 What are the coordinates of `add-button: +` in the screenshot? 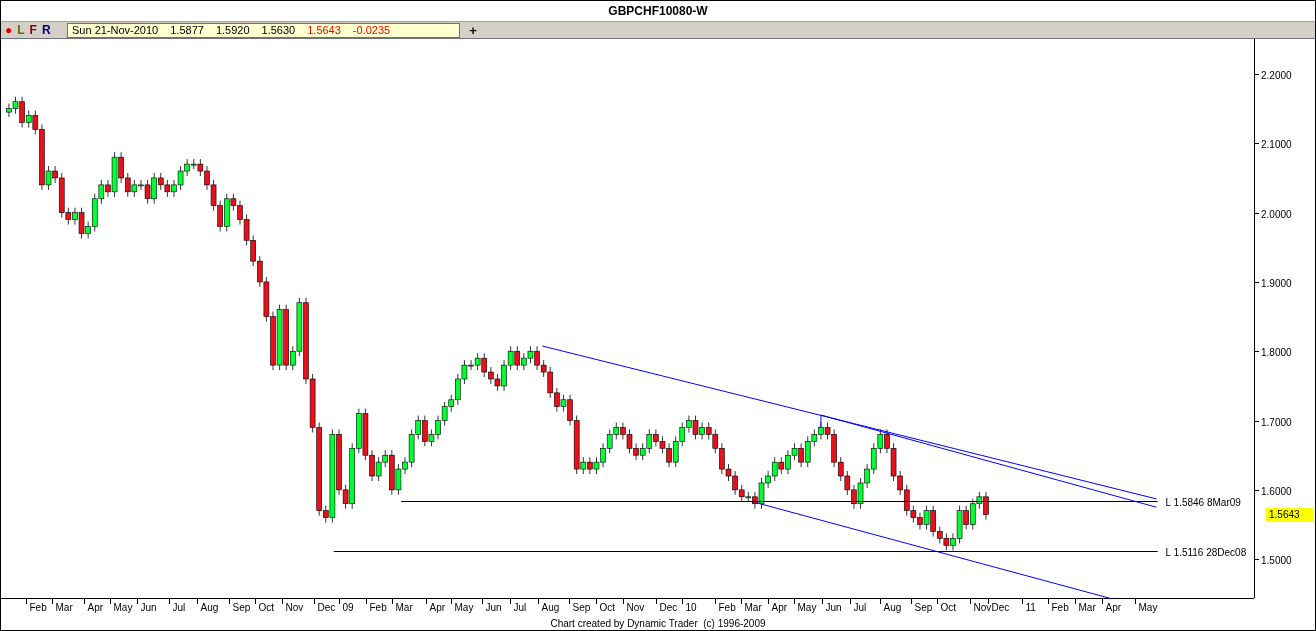 It's located at (473, 30).